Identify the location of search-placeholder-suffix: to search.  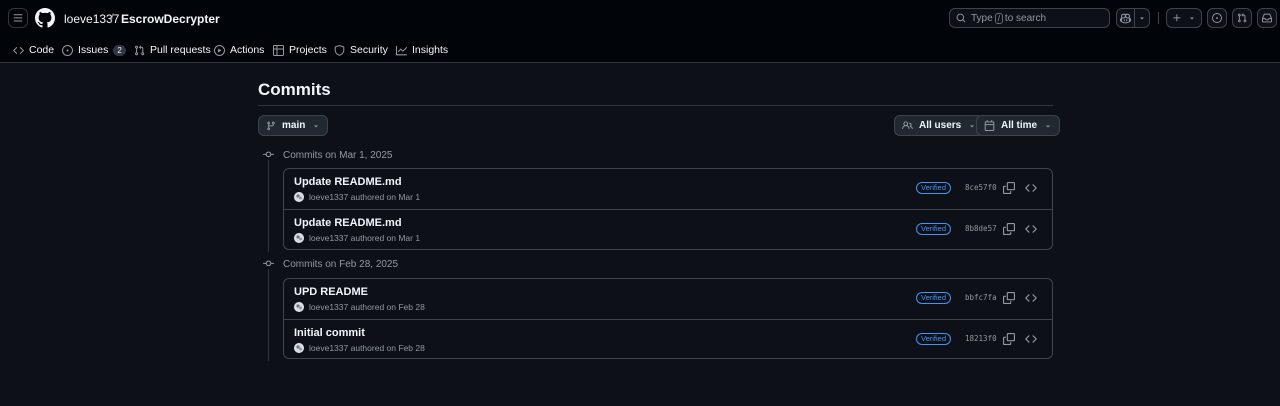
(1025, 18).